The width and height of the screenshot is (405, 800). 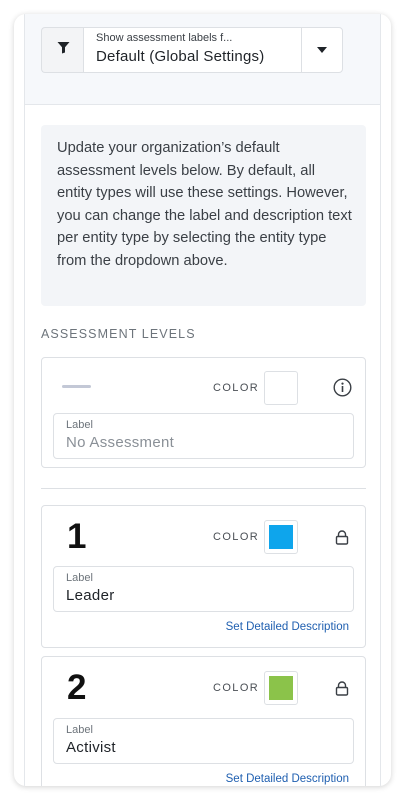 I want to click on level-number: 2, so click(x=77, y=687).